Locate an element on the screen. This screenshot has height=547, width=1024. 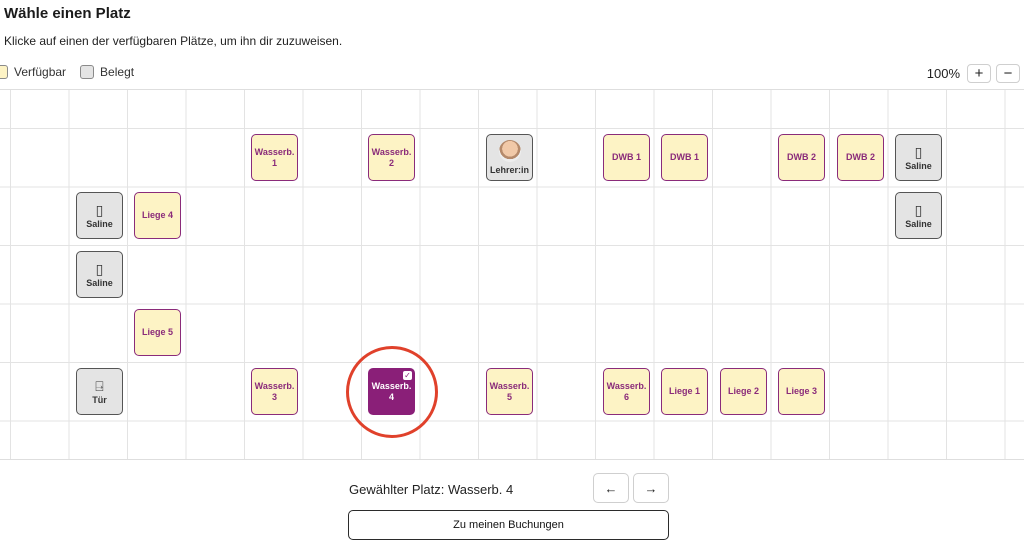
seat-dwb-2b: DWB 2 is located at coordinates (860, 157).